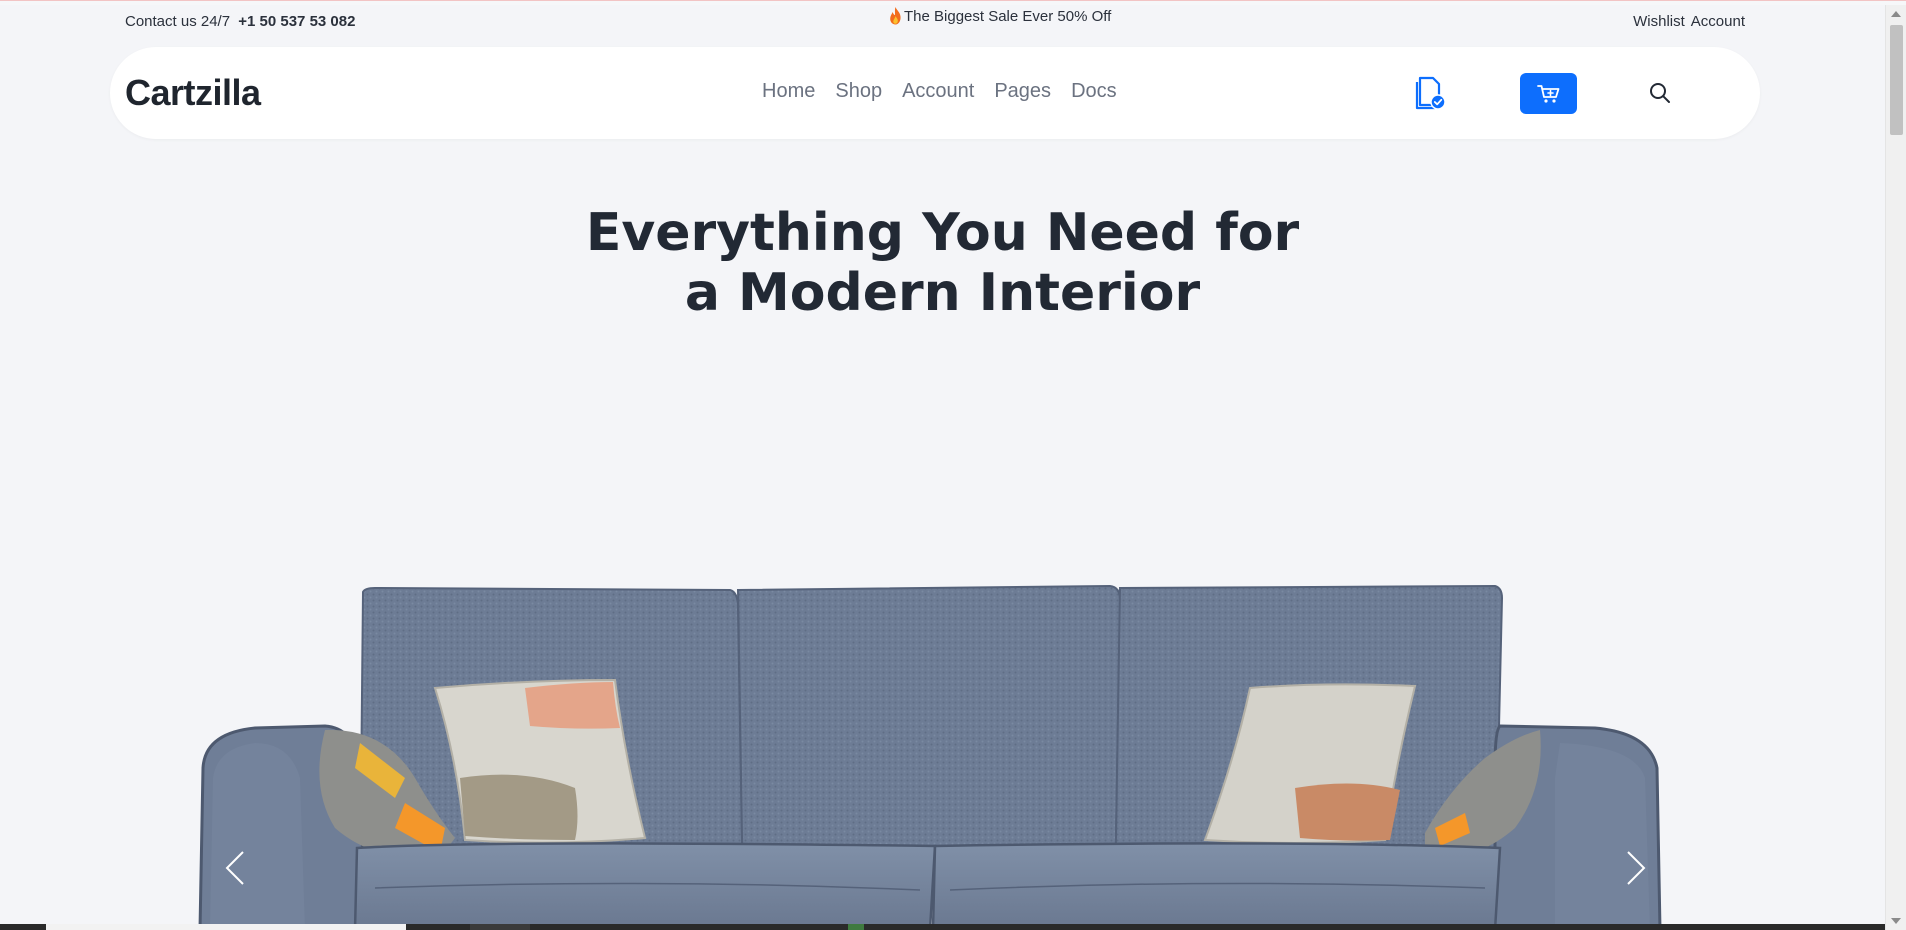 This screenshot has height=930, width=1906. I want to click on menu-item-pages: Pages, so click(1022, 91).